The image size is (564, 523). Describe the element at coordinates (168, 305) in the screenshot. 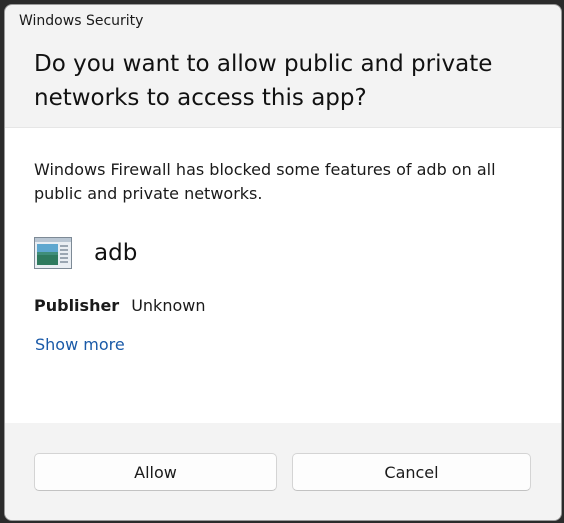

I see `publisher-value: Unknown` at that location.